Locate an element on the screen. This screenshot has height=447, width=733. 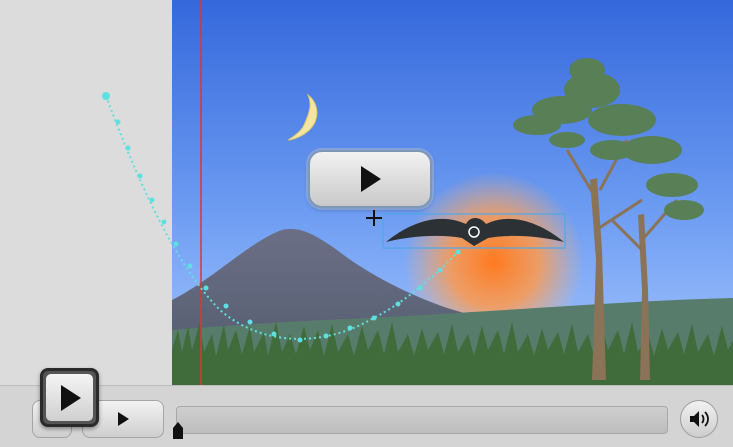
overlay-play-button is located at coordinates (370, 179).